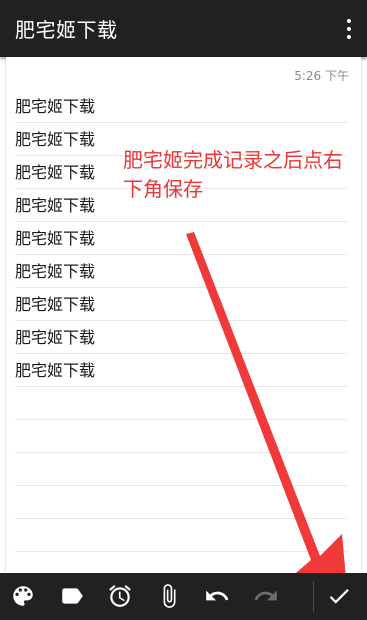  What do you see at coordinates (183, 596) in the screenshot?
I see `bottom-toolbar` at bounding box center [183, 596].